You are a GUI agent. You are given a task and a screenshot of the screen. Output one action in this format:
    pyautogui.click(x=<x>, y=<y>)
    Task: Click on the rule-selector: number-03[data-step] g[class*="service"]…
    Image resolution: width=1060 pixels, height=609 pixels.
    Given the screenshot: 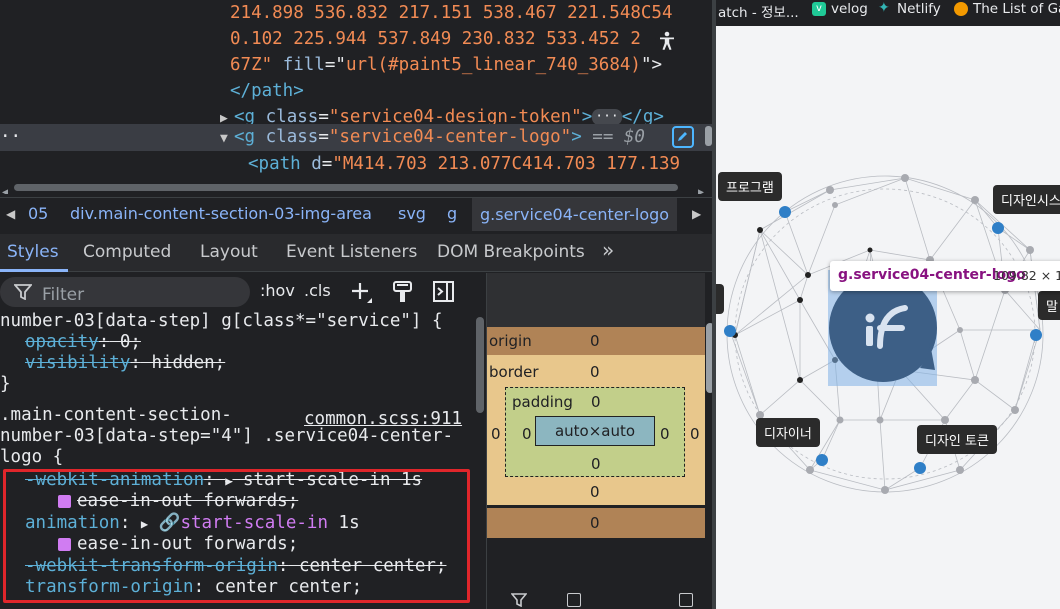 What is the action you would take?
    pyautogui.click(x=221, y=321)
    